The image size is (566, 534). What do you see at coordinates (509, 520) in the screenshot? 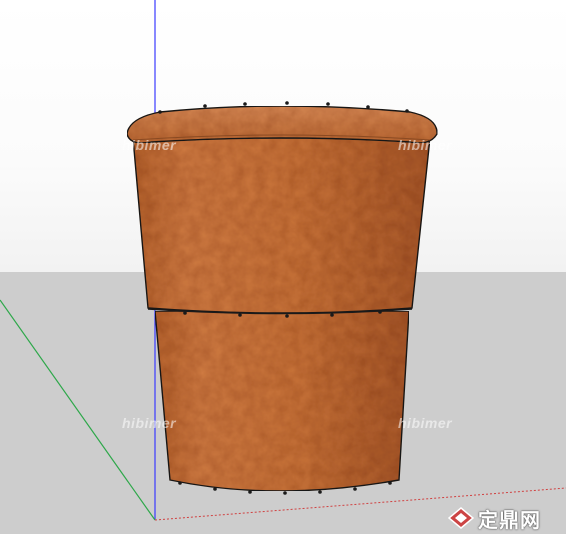
I see `brand-text: 定鼎网` at bounding box center [509, 520].